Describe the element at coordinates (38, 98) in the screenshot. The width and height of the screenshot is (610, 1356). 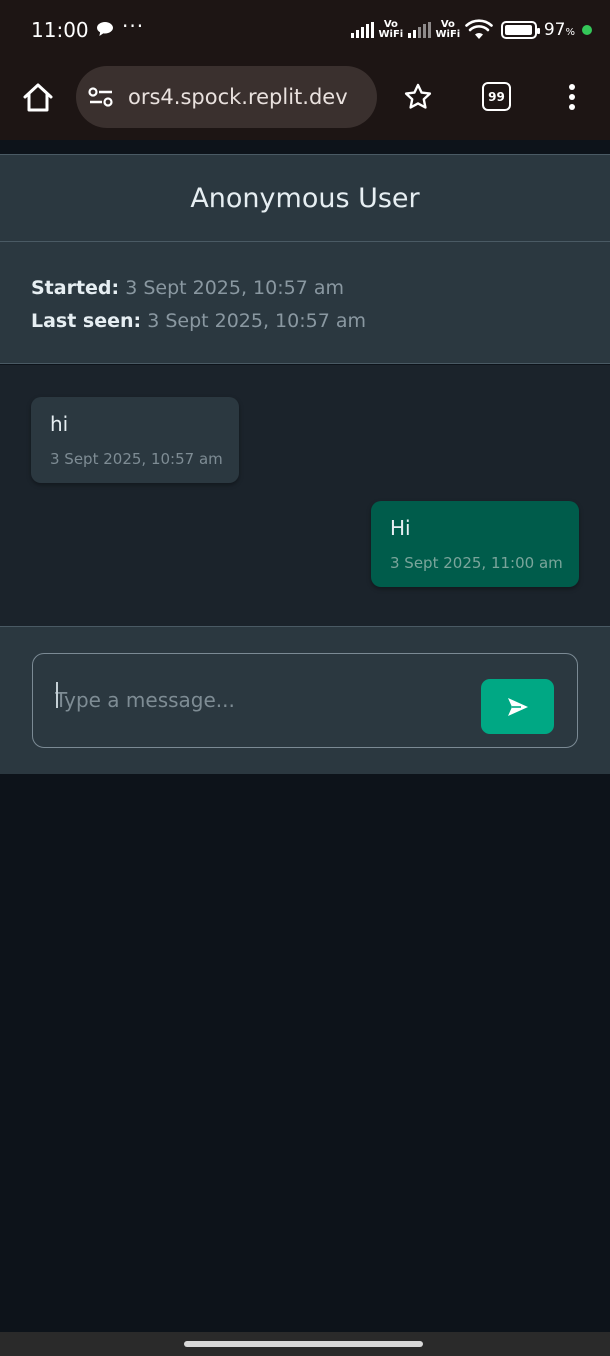
I see `home-icon` at that location.